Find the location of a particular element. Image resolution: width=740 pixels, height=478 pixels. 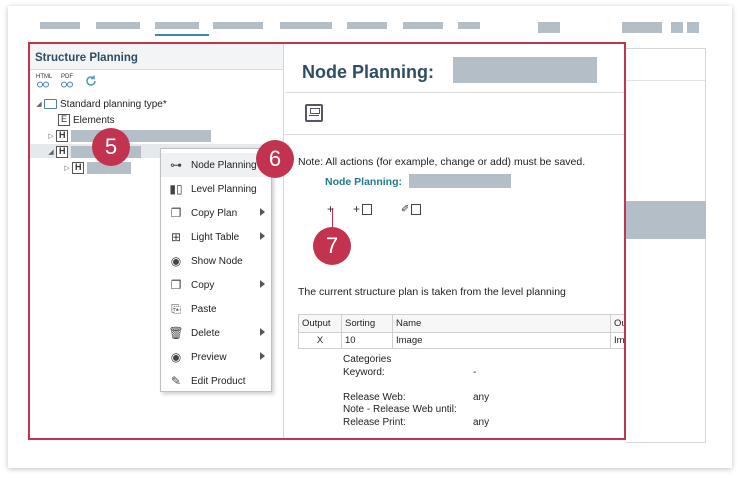

menu-item-preview: ◉ Preview is located at coordinates (216, 357).